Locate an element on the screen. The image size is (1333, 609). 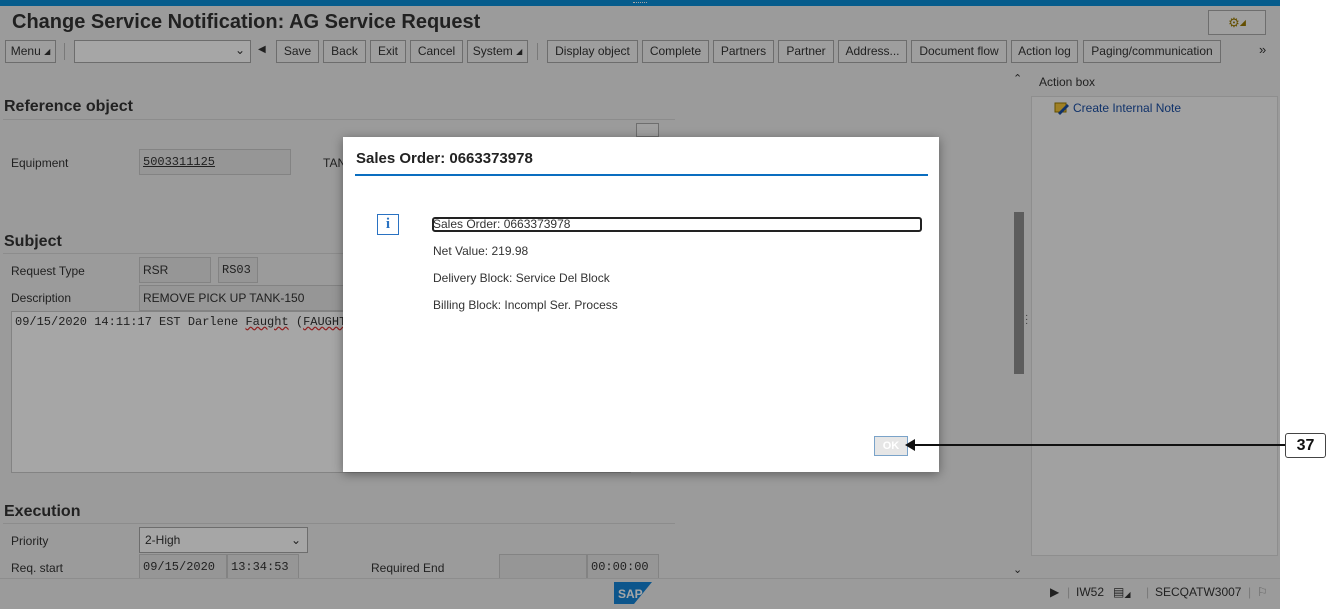
ok-button: OK is located at coordinates (891, 446).